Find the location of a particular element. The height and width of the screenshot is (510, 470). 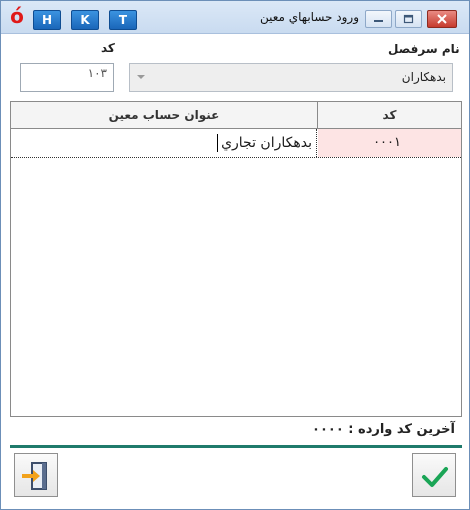

maximize-button is located at coordinates (408, 19).